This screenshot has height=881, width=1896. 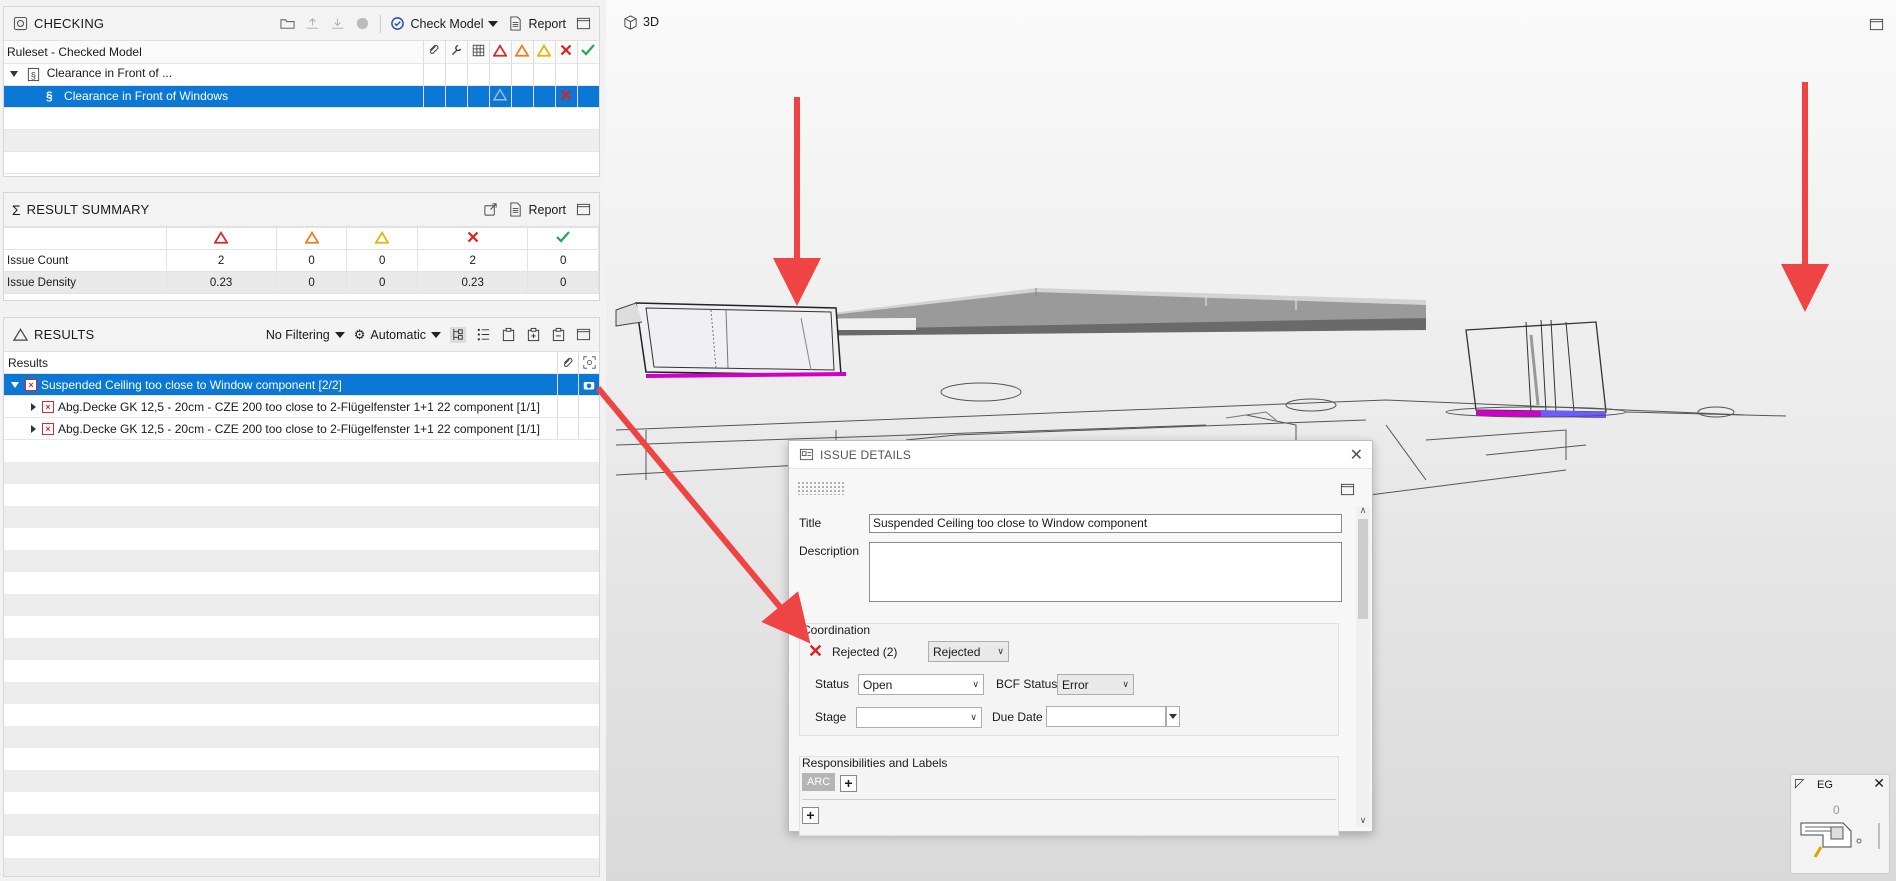 What do you see at coordinates (521, 52) in the screenshot?
I see `major-column-icon` at bounding box center [521, 52].